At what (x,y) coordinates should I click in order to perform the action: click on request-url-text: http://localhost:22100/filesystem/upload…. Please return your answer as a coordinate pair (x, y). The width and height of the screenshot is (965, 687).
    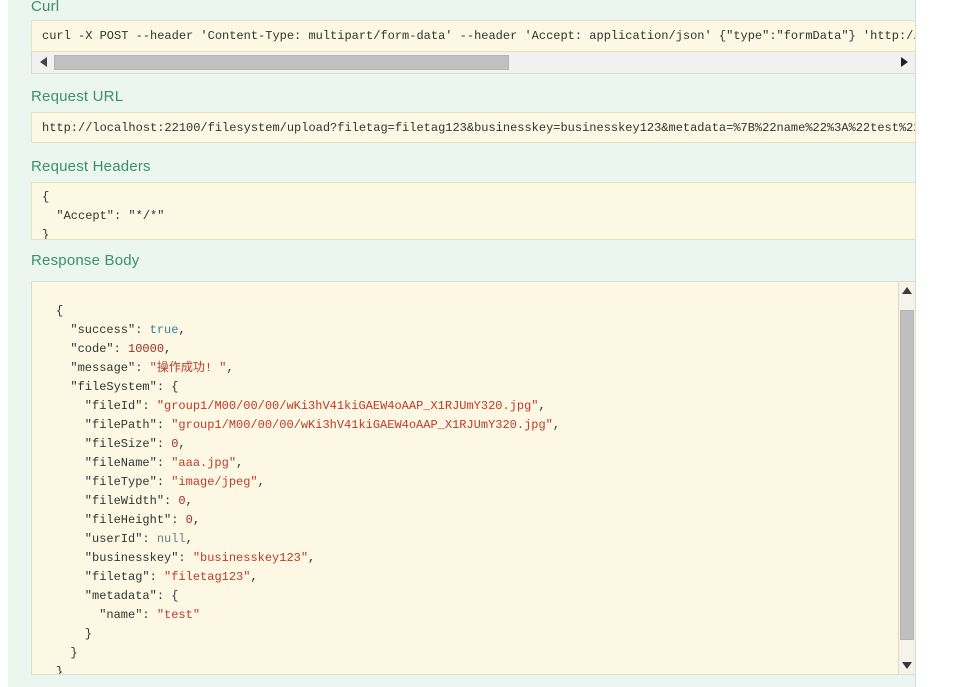
    Looking at the image, I should click on (479, 128).